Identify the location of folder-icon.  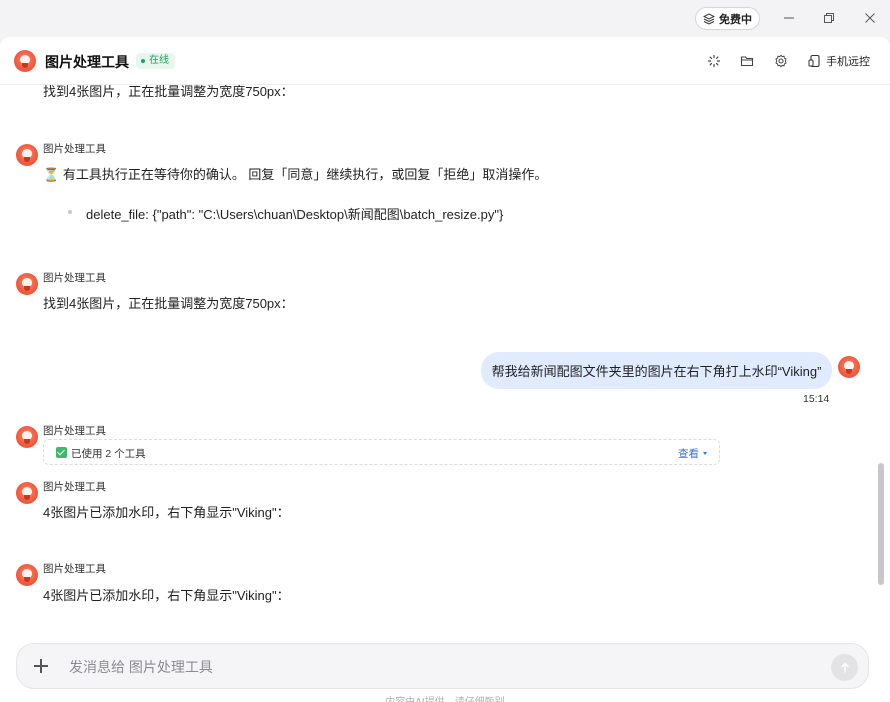
(747, 61).